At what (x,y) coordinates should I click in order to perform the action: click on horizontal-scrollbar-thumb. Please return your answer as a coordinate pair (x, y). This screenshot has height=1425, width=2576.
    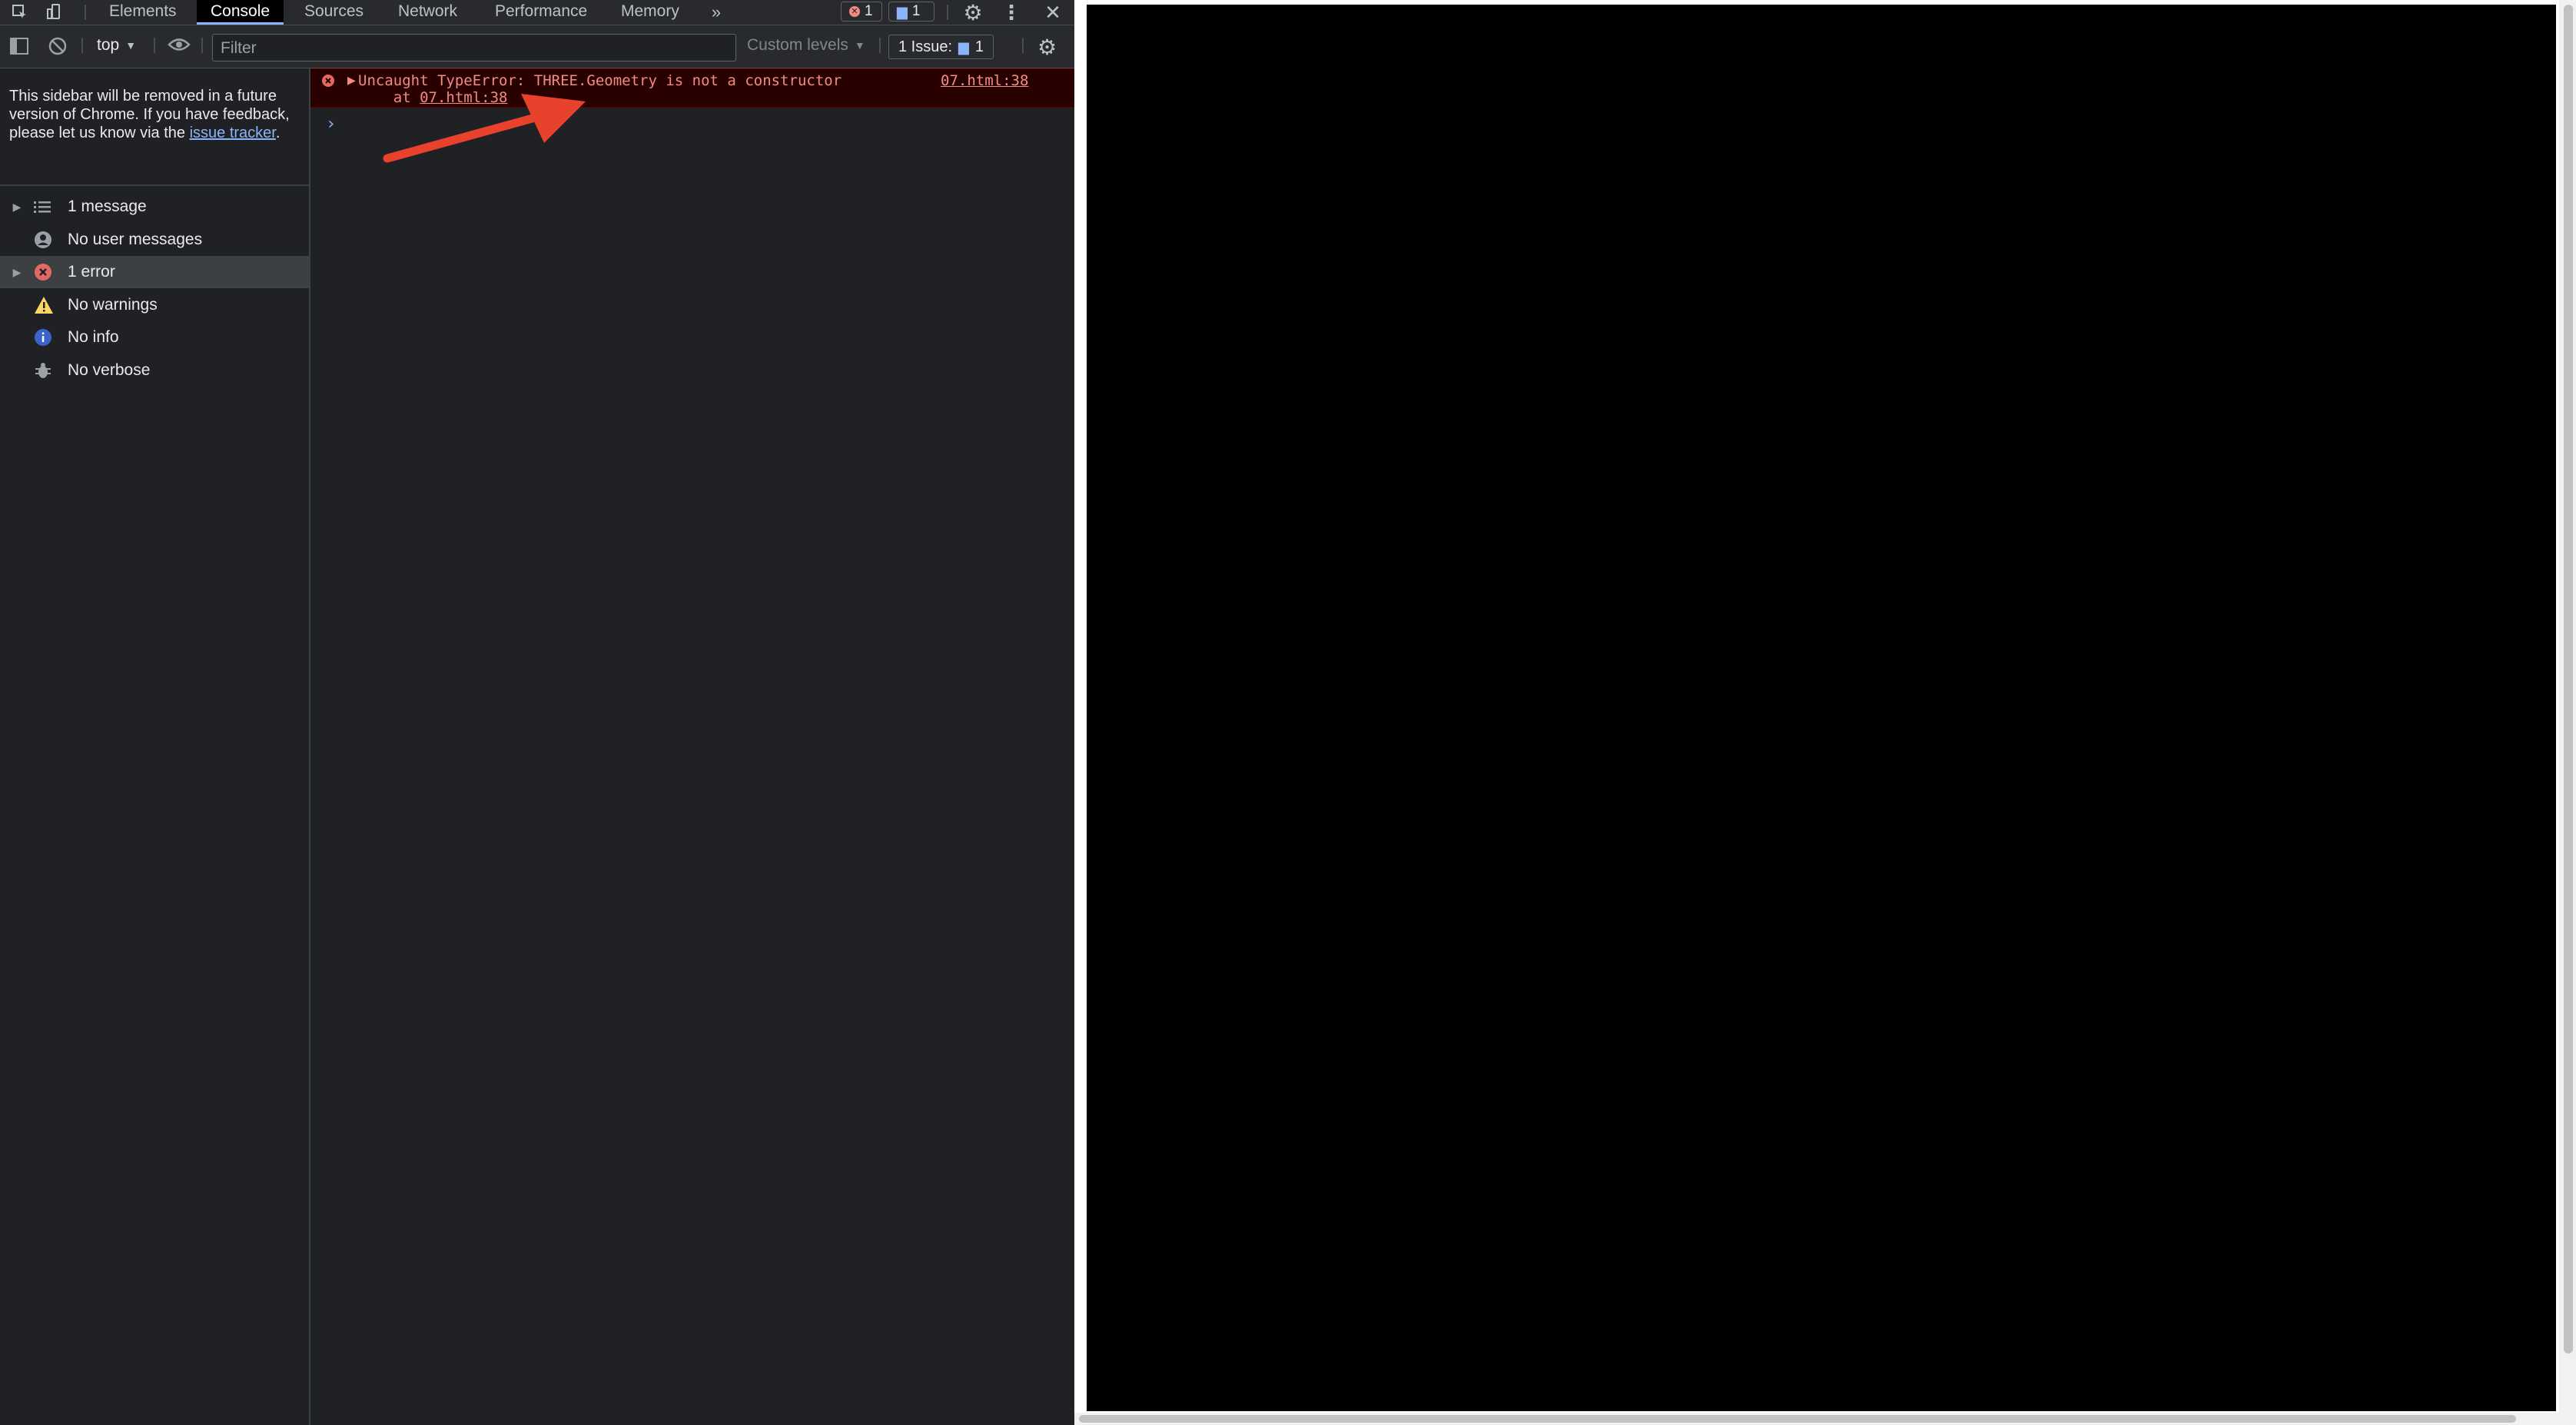
    Looking at the image, I should click on (1797, 1419).